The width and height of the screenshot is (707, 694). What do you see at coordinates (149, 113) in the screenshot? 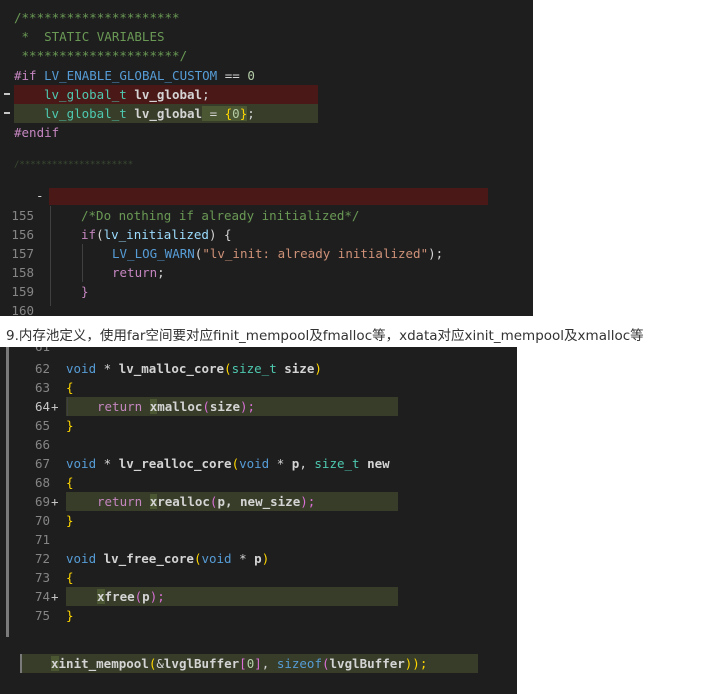
I see `added-code-line: lv_global_t lv_global = {0};` at bounding box center [149, 113].